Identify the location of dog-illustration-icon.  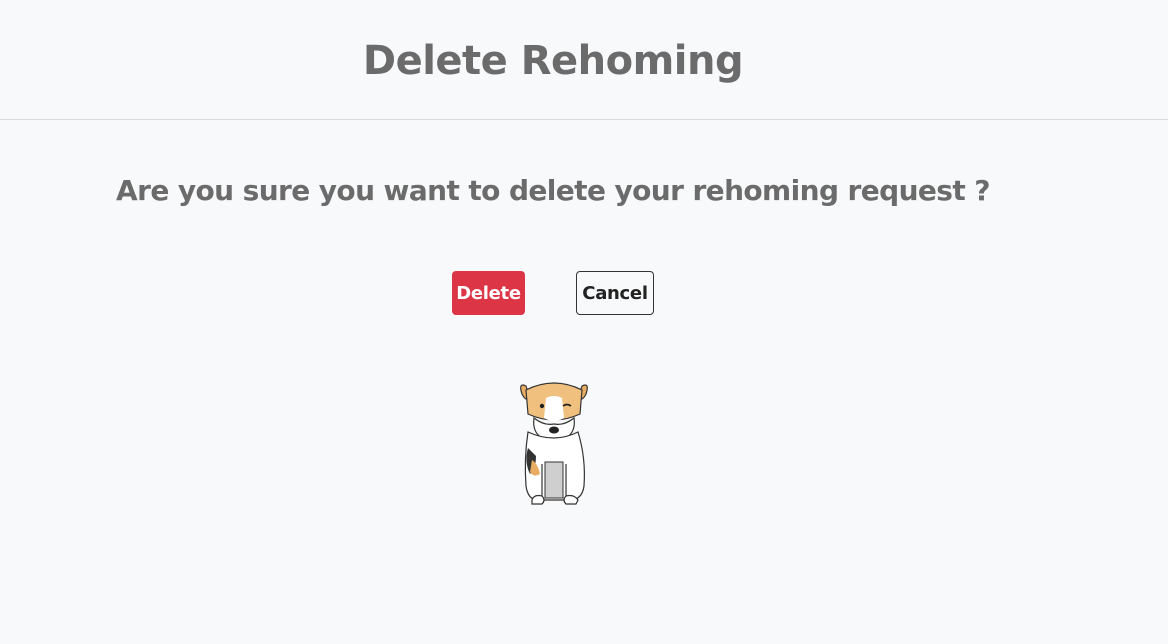
(554, 443).